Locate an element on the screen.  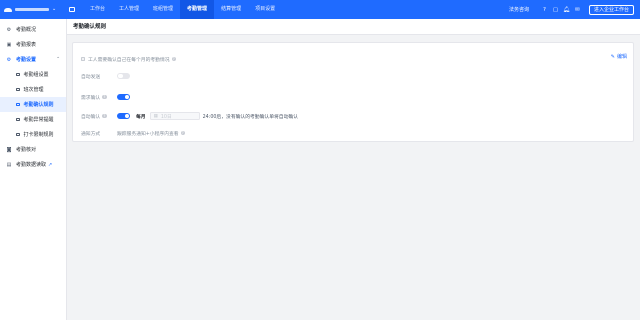
sidebar-subitem-confirm-rules: 考勤确认规则 is located at coordinates (33, 104).